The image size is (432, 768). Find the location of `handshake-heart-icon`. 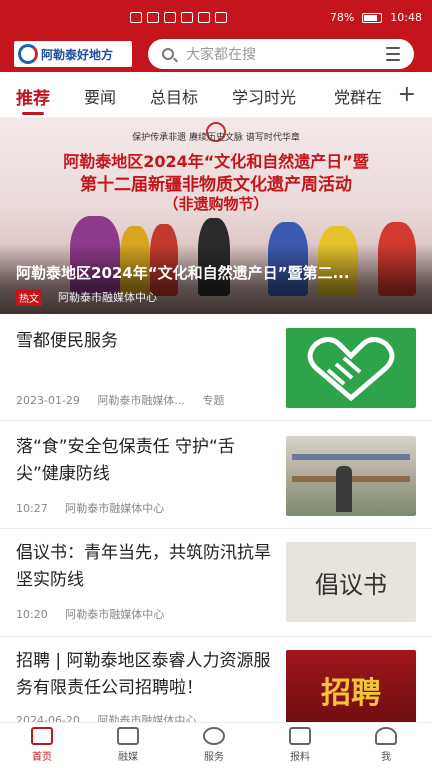

handshake-heart-icon is located at coordinates (351, 369).